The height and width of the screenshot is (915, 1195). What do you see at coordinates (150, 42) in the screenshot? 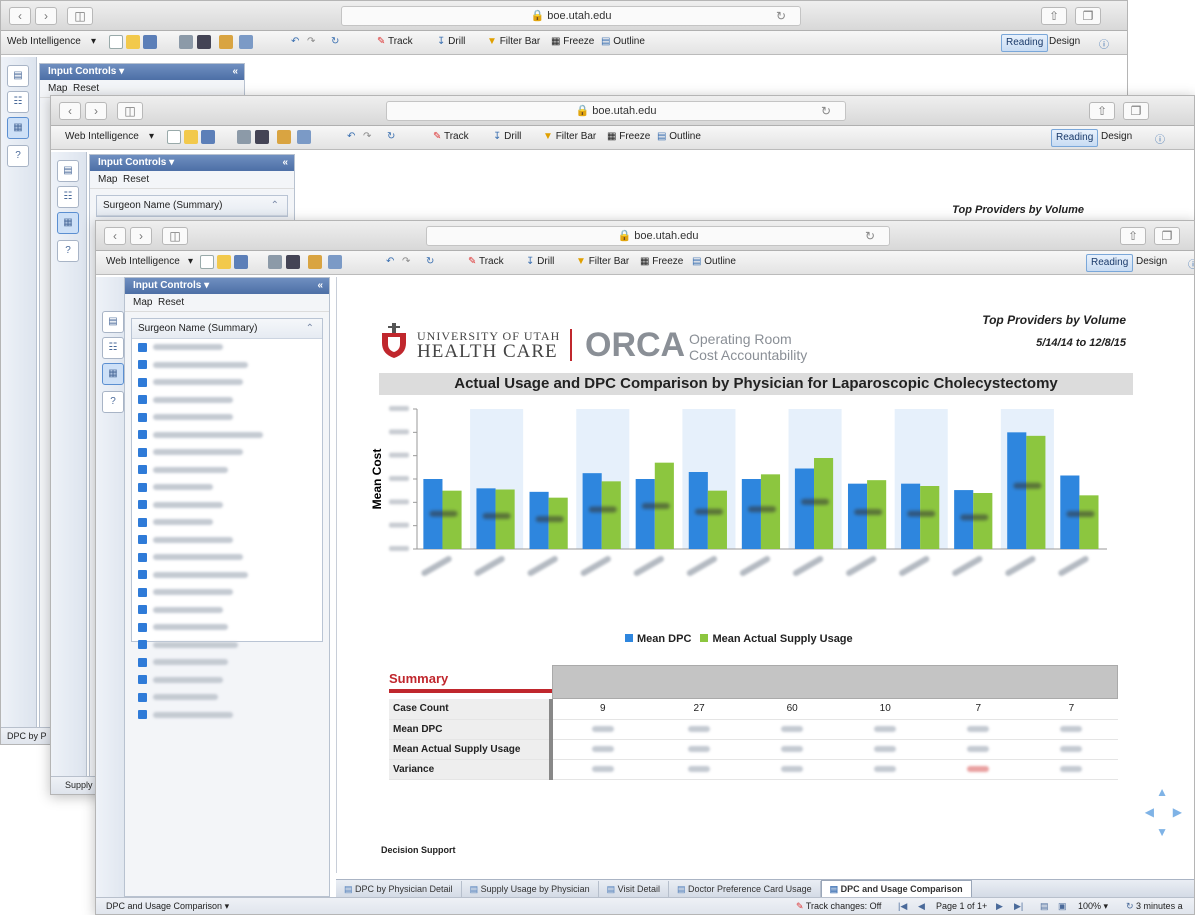
I see `save-icon` at bounding box center [150, 42].